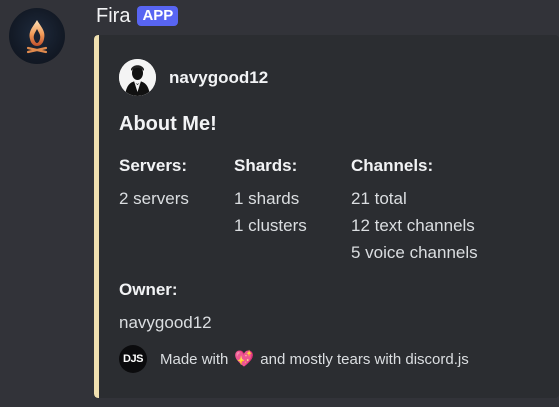 The image size is (559, 407). What do you see at coordinates (379, 198) in the screenshot?
I see `field-value-line: 21 total` at bounding box center [379, 198].